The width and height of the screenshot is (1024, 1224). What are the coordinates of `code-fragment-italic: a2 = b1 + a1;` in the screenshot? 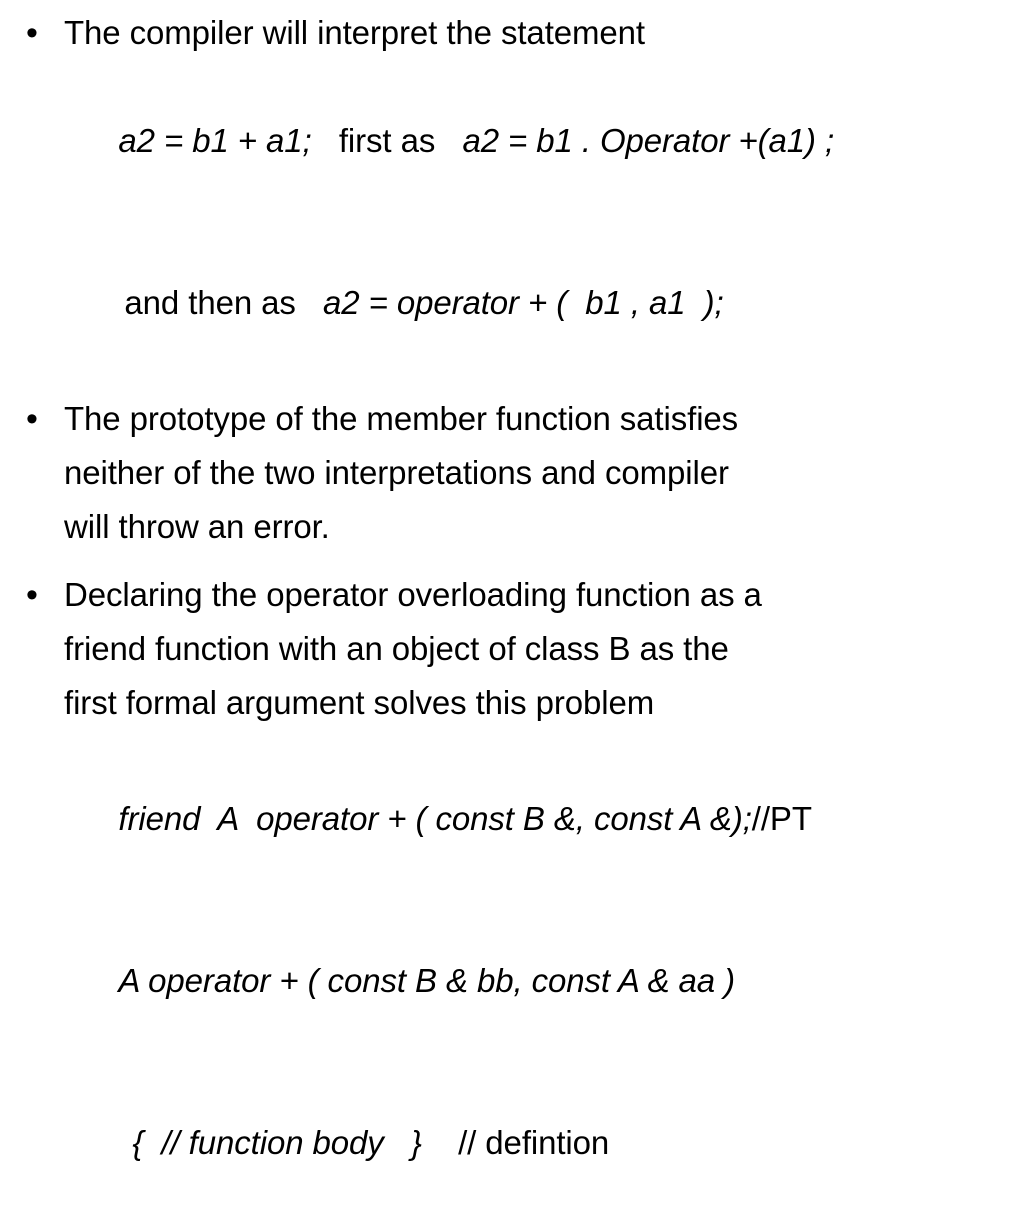 It's located at (215, 140).